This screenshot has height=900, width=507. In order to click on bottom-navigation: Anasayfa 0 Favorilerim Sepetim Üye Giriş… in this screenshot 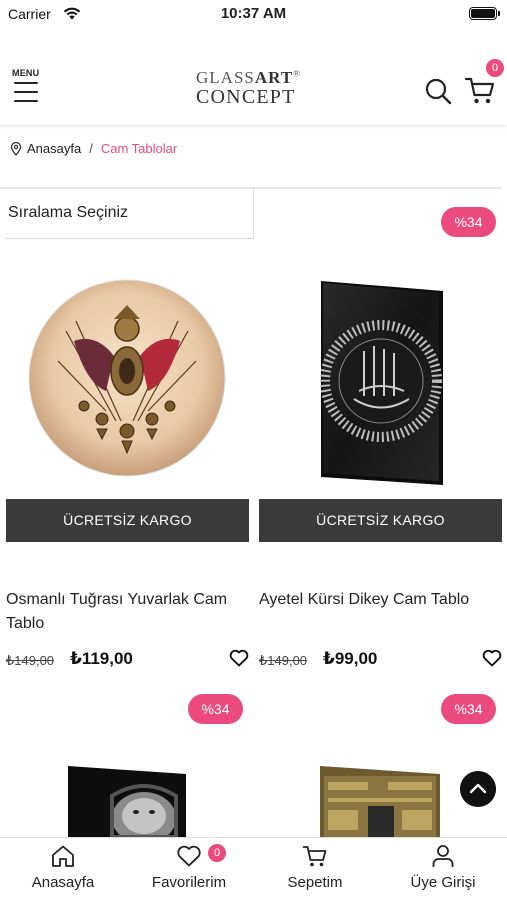, I will do `click(253, 868)`.